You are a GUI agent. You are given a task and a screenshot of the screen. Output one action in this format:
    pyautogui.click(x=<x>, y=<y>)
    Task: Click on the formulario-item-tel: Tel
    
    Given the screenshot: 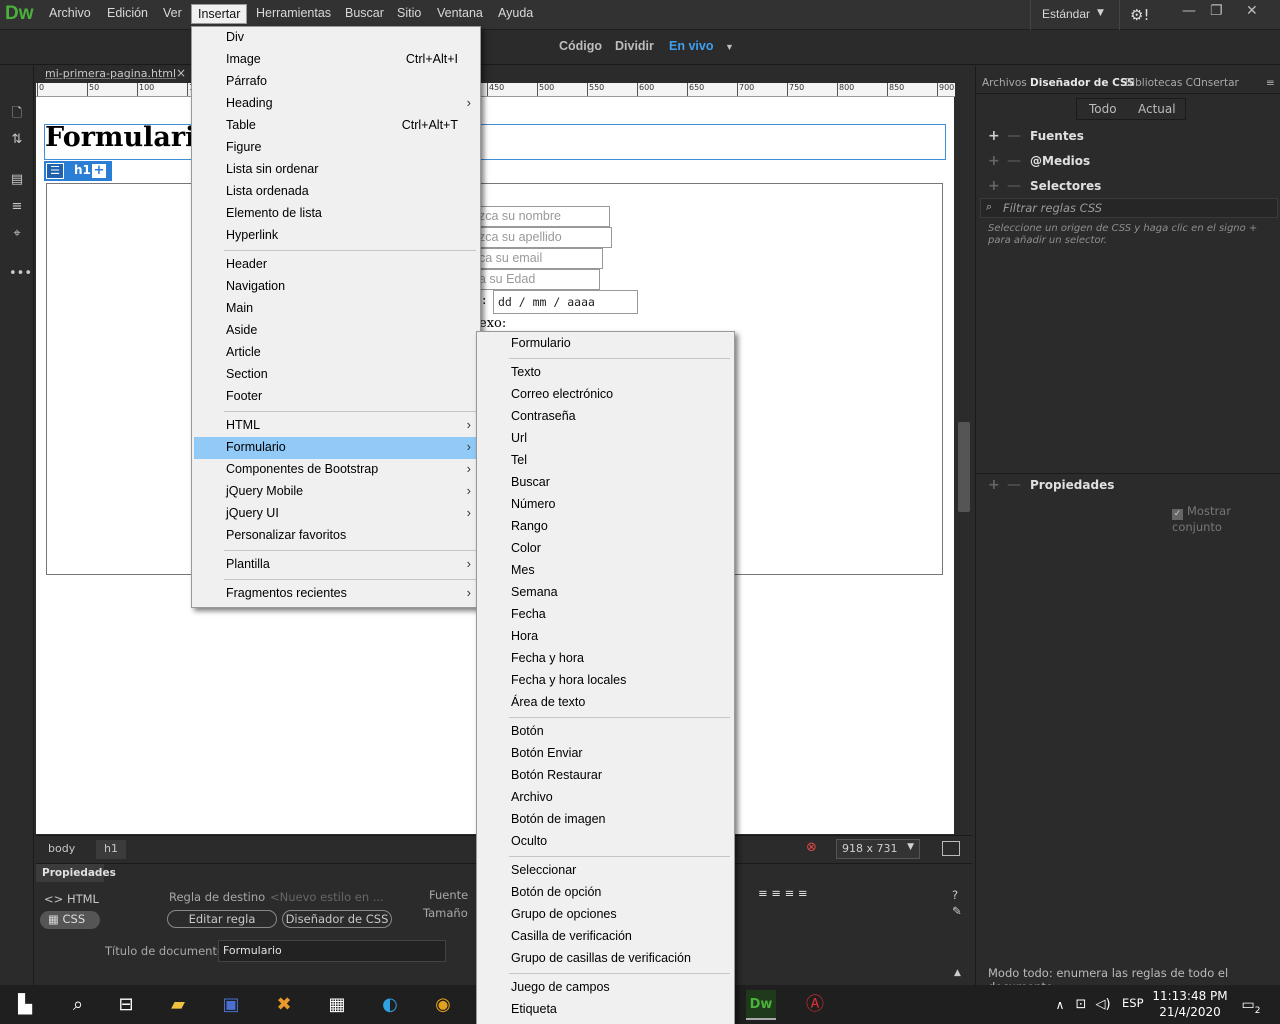 What is the action you would take?
    pyautogui.click(x=605, y=461)
    